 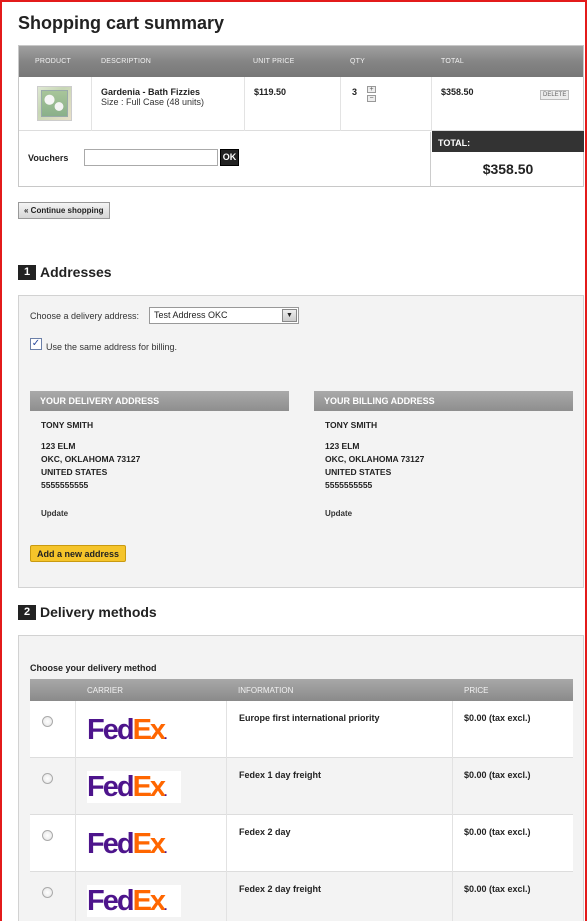 What do you see at coordinates (301, 843) in the screenshot?
I see `delivery-method-row: FedEx. Fedex 2 day $0.00 (tax excl.)` at bounding box center [301, 843].